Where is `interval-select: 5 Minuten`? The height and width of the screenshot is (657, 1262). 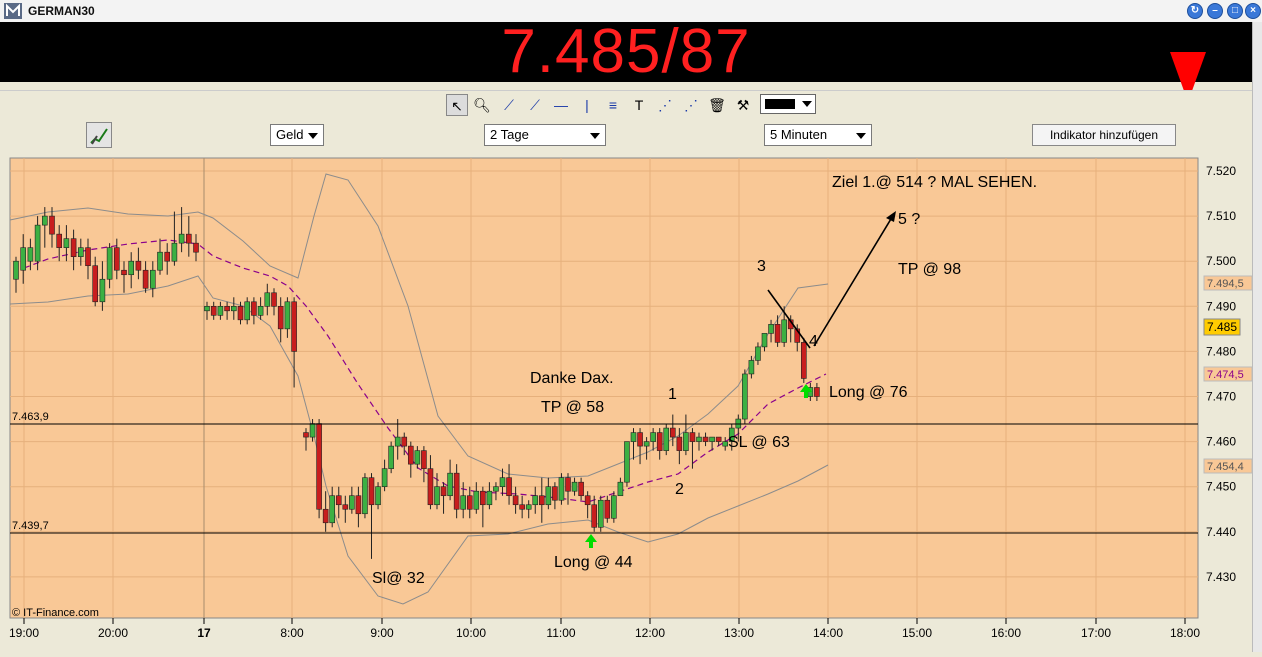
interval-select: 5 Minuten is located at coordinates (818, 135).